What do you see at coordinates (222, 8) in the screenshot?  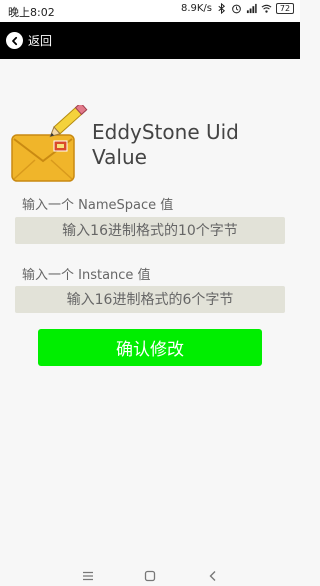 I see `bluetooth-icon` at bounding box center [222, 8].